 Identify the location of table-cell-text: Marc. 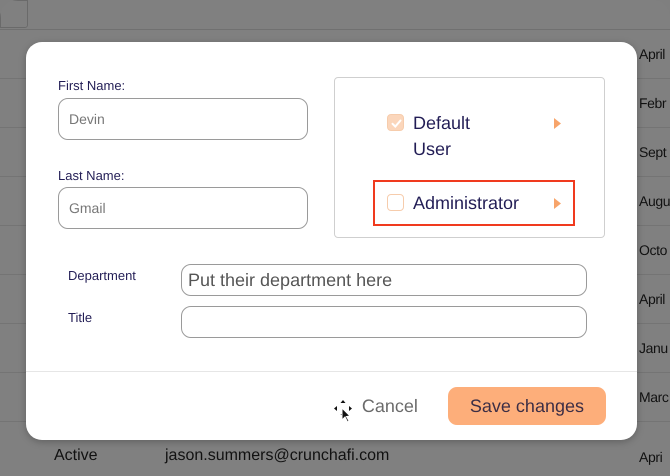
(654, 397).